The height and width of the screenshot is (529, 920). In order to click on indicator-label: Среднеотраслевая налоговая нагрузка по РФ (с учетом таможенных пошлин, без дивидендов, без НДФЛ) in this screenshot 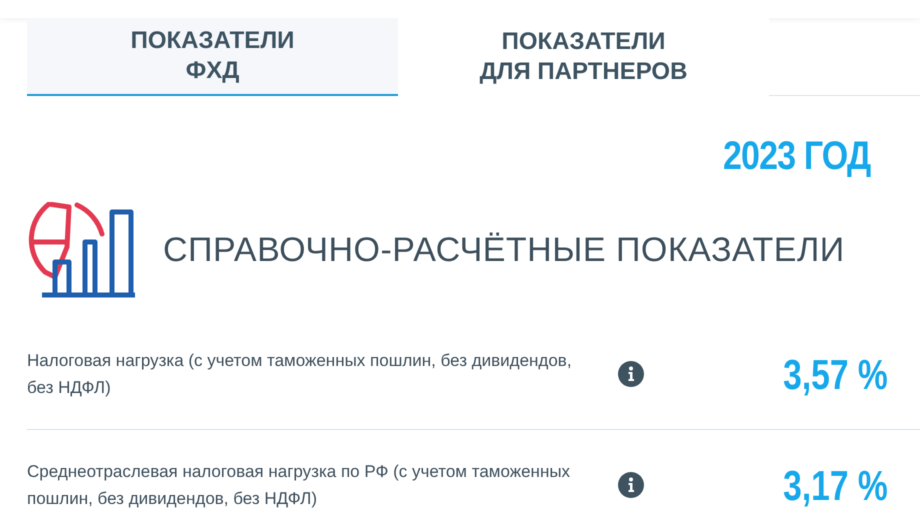, I will do `click(299, 485)`.